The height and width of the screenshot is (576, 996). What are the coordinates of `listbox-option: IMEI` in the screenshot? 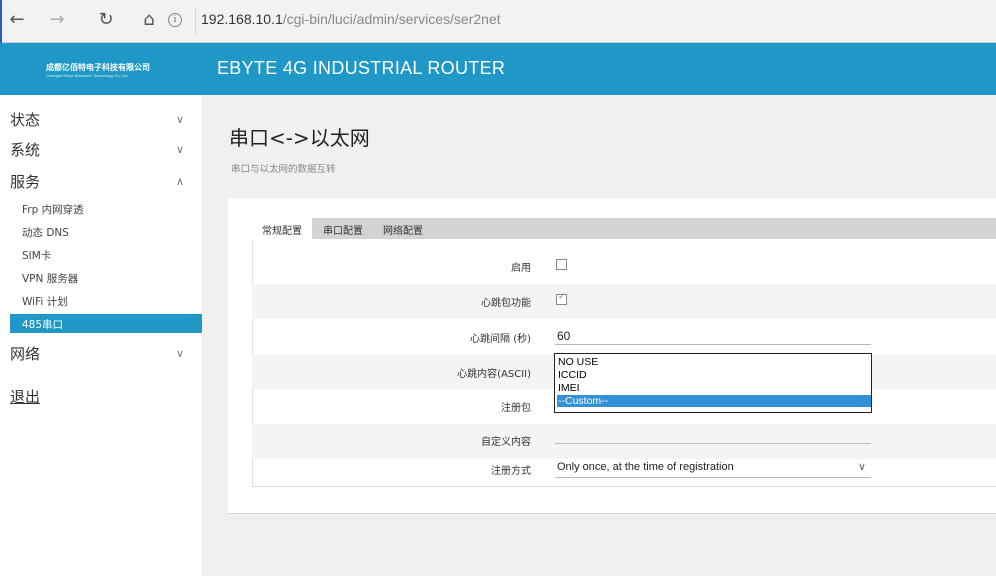 It's located at (714, 388).